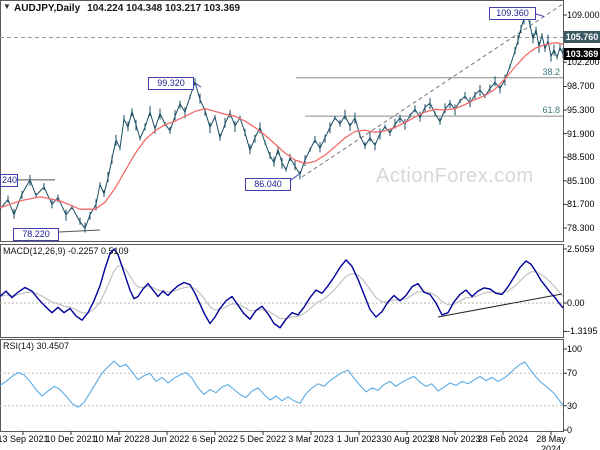  I want to click on macd-ytick: -1.3195, so click(582, 331).